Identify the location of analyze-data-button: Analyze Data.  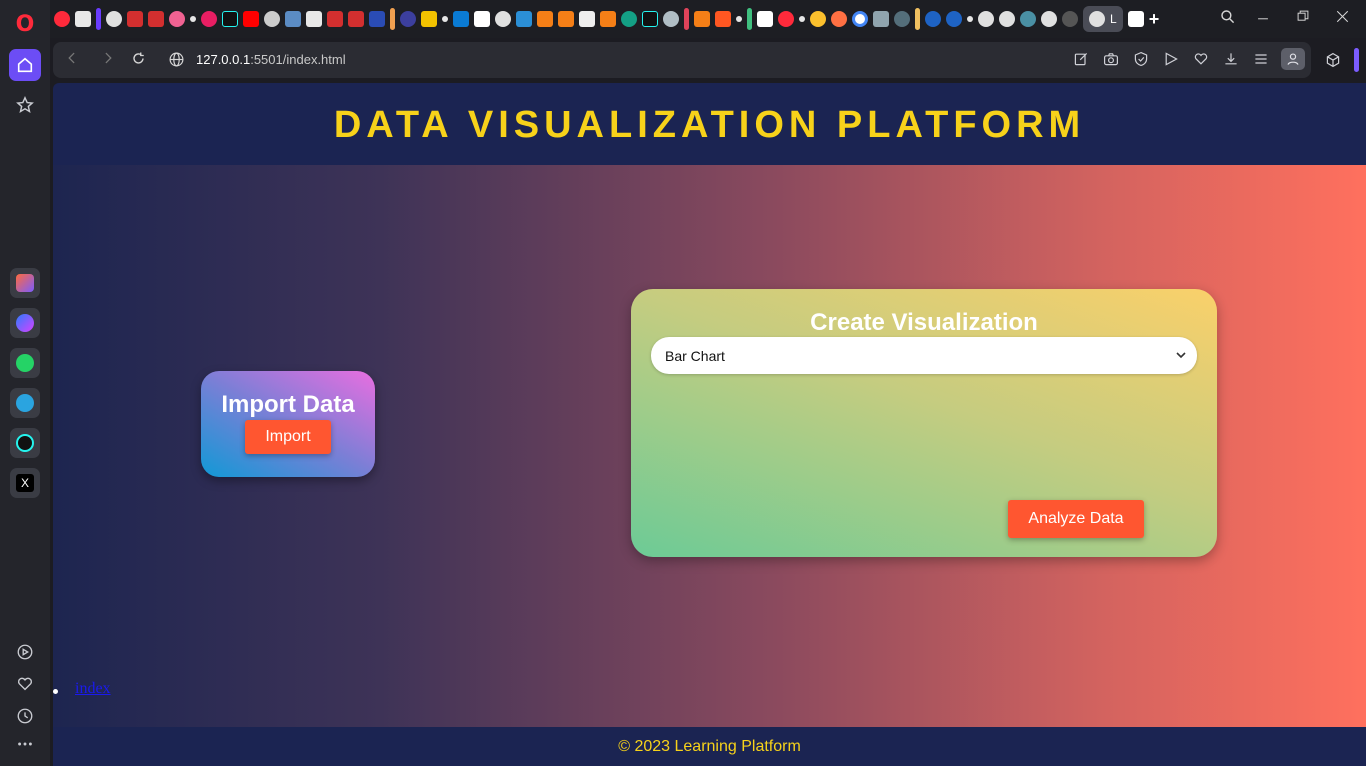
(1076, 519).